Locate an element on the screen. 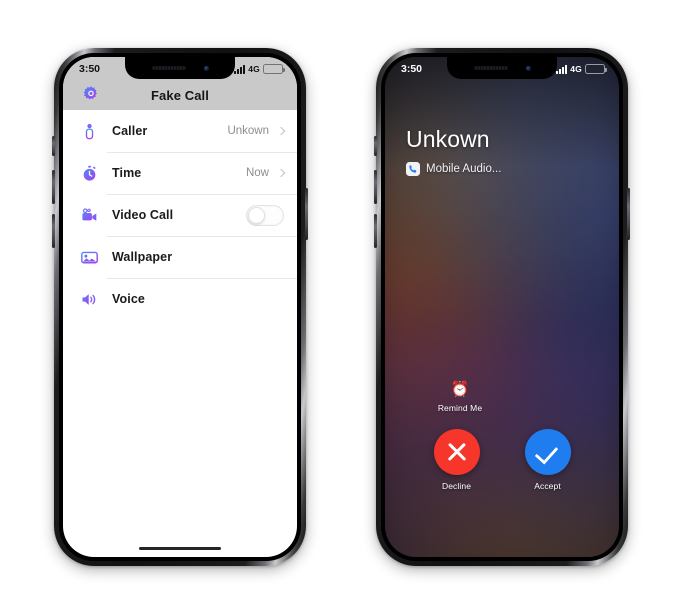  person-icon is located at coordinates (89, 131).